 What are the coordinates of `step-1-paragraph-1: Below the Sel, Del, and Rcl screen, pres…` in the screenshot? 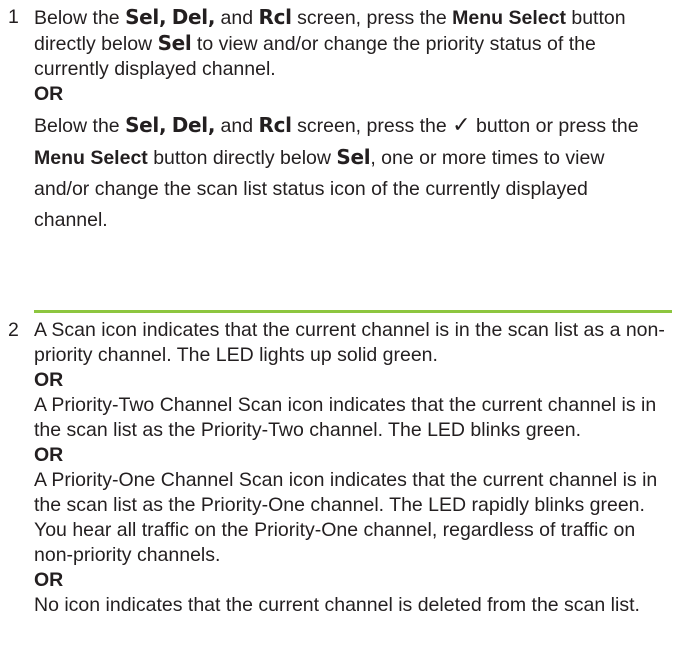 It's located at (349, 43).